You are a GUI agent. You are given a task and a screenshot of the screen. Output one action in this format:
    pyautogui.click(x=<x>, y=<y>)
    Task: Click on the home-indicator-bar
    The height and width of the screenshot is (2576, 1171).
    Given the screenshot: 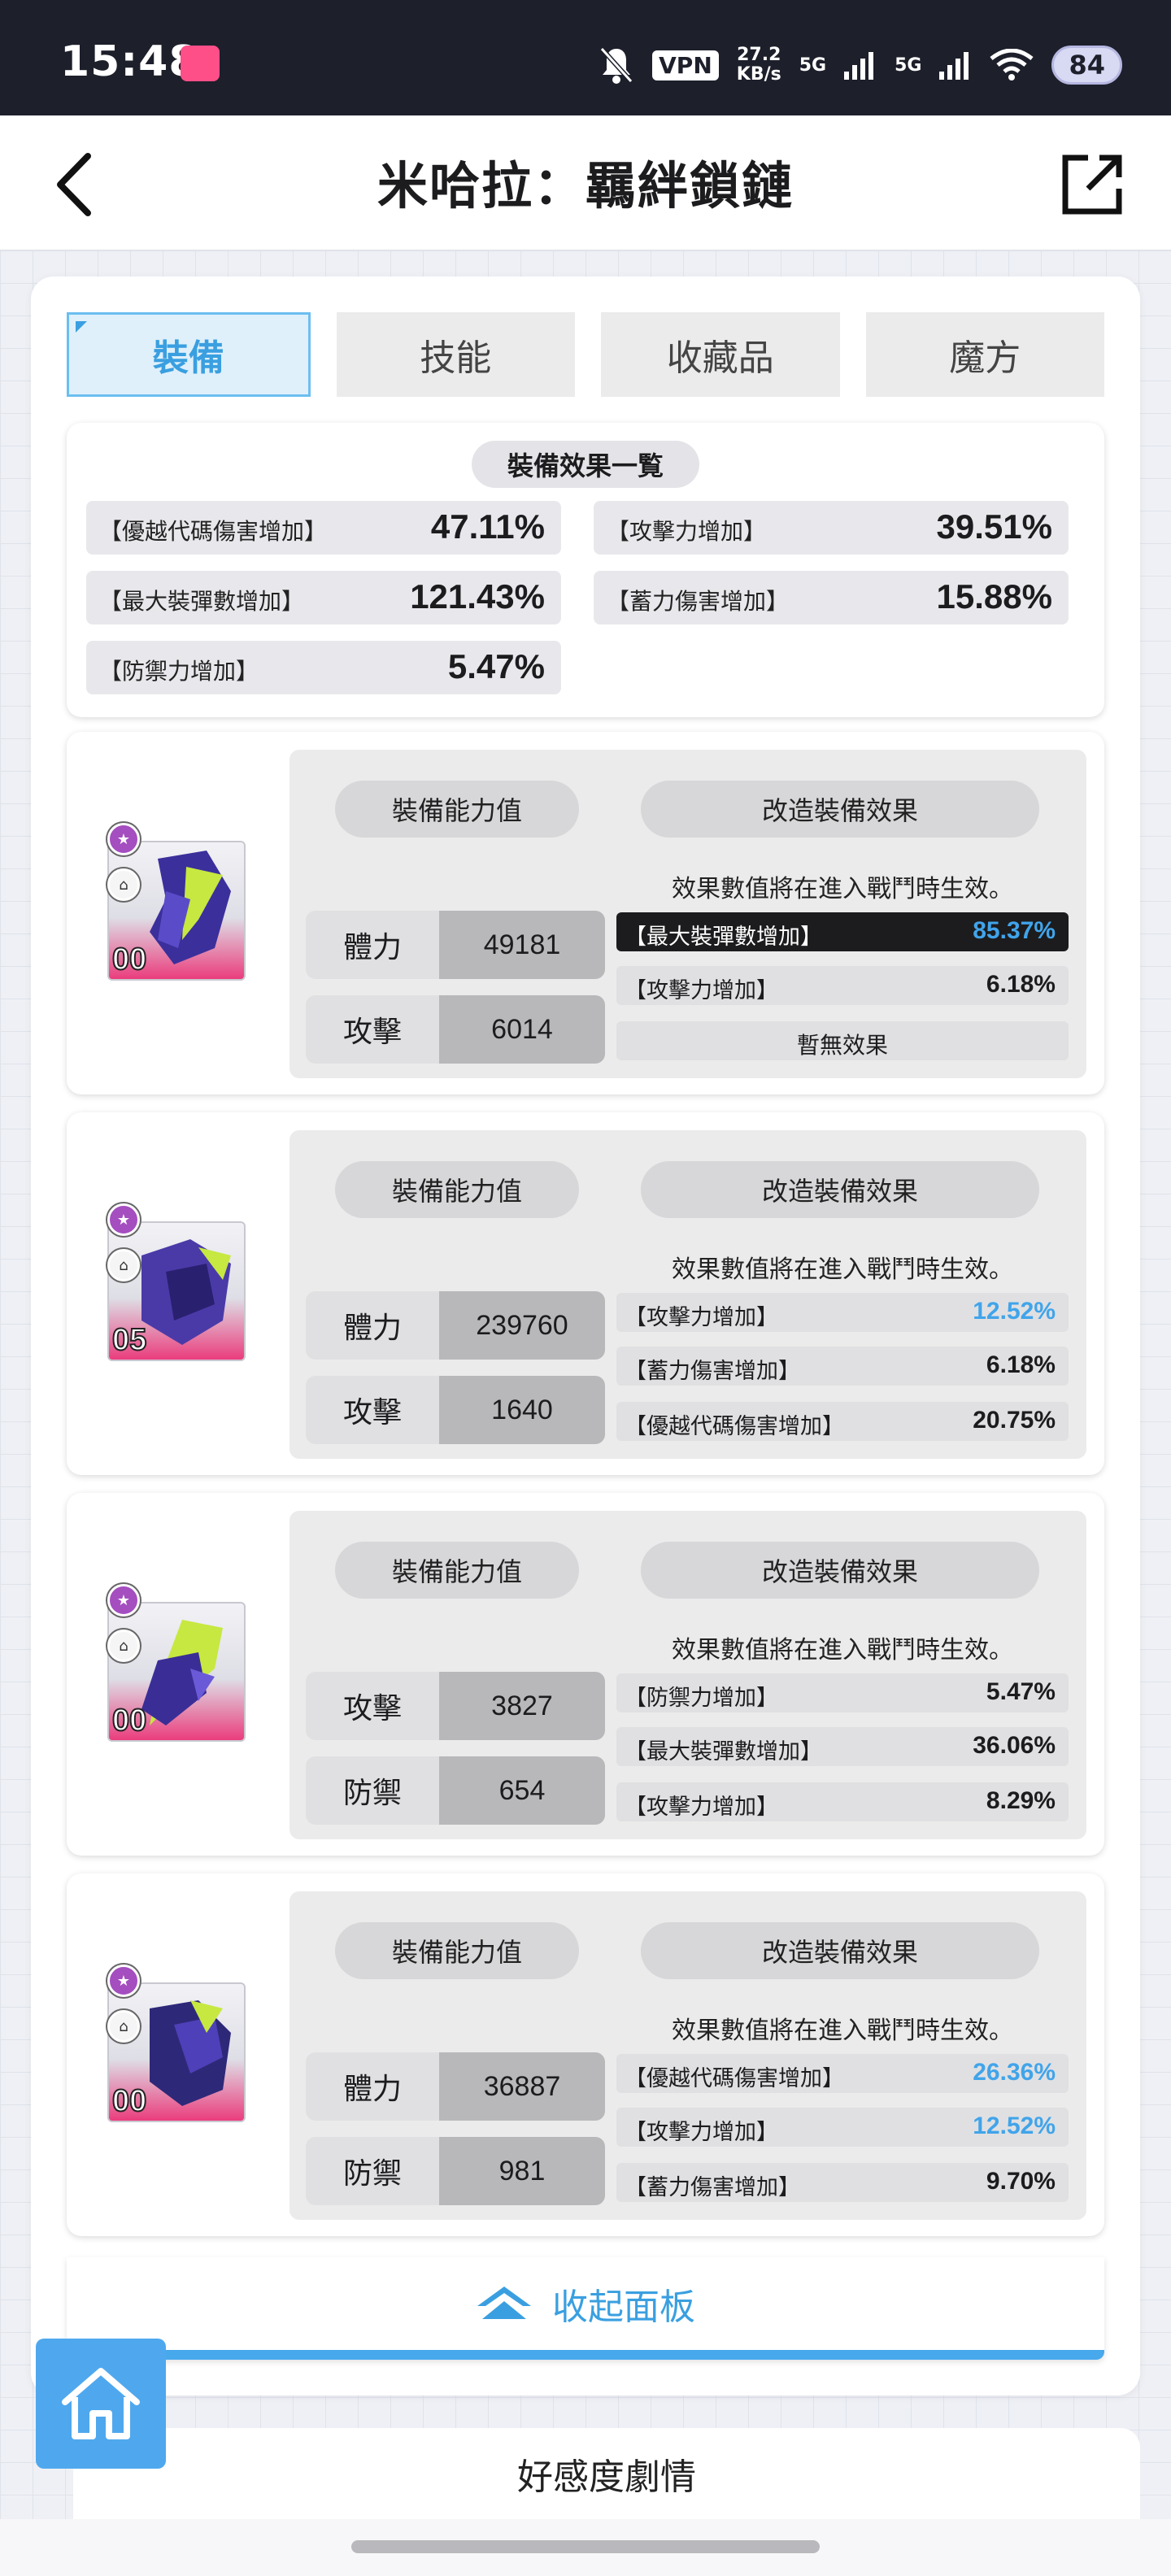 What is the action you would take?
    pyautogui.click(x=585, y=2547)
    